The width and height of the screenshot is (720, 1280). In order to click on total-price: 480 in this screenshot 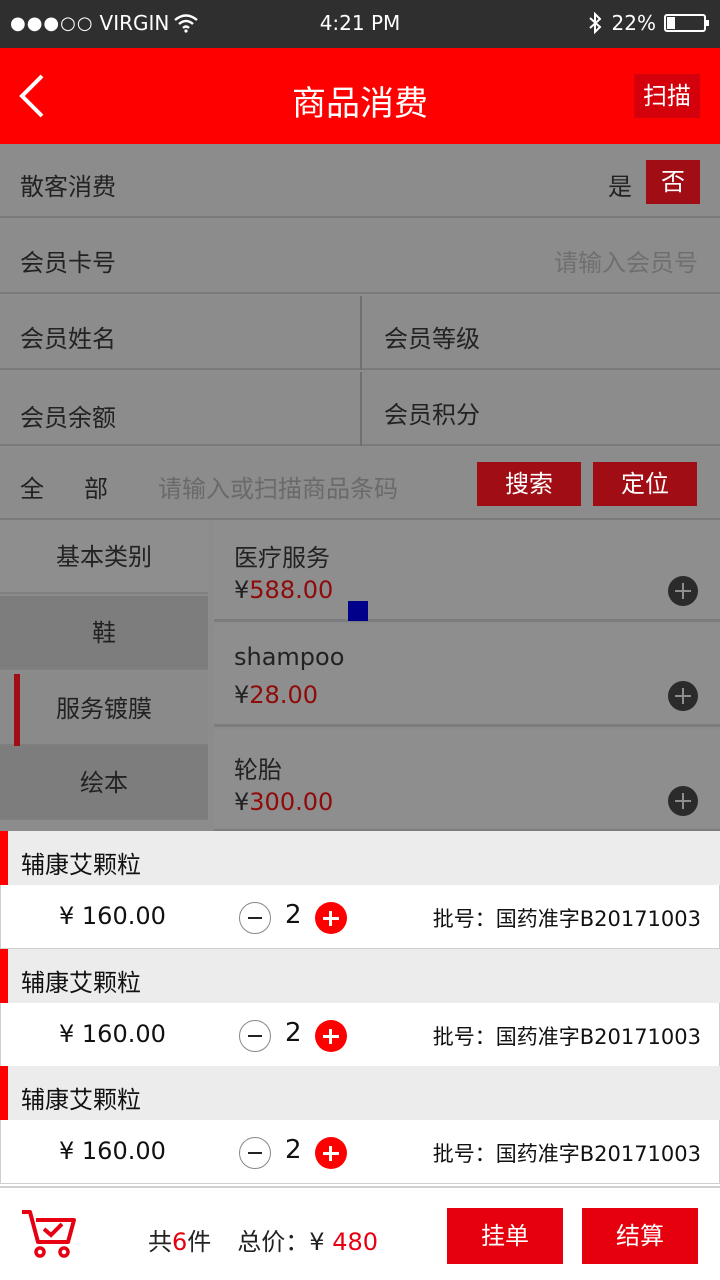, I will do `click(355, 1242)`.